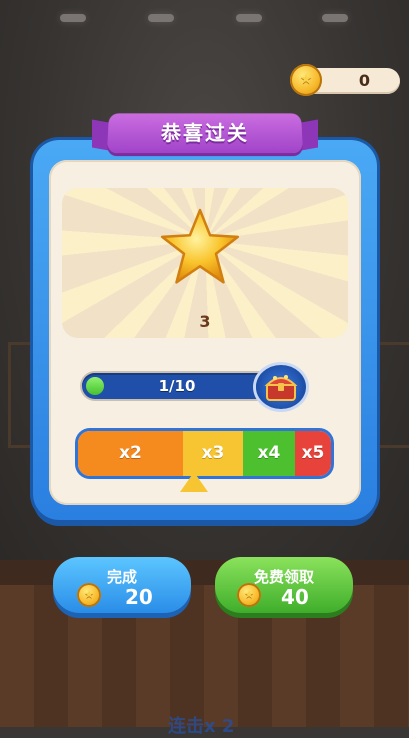  I want to click on chest-reward, so click(281, 387).